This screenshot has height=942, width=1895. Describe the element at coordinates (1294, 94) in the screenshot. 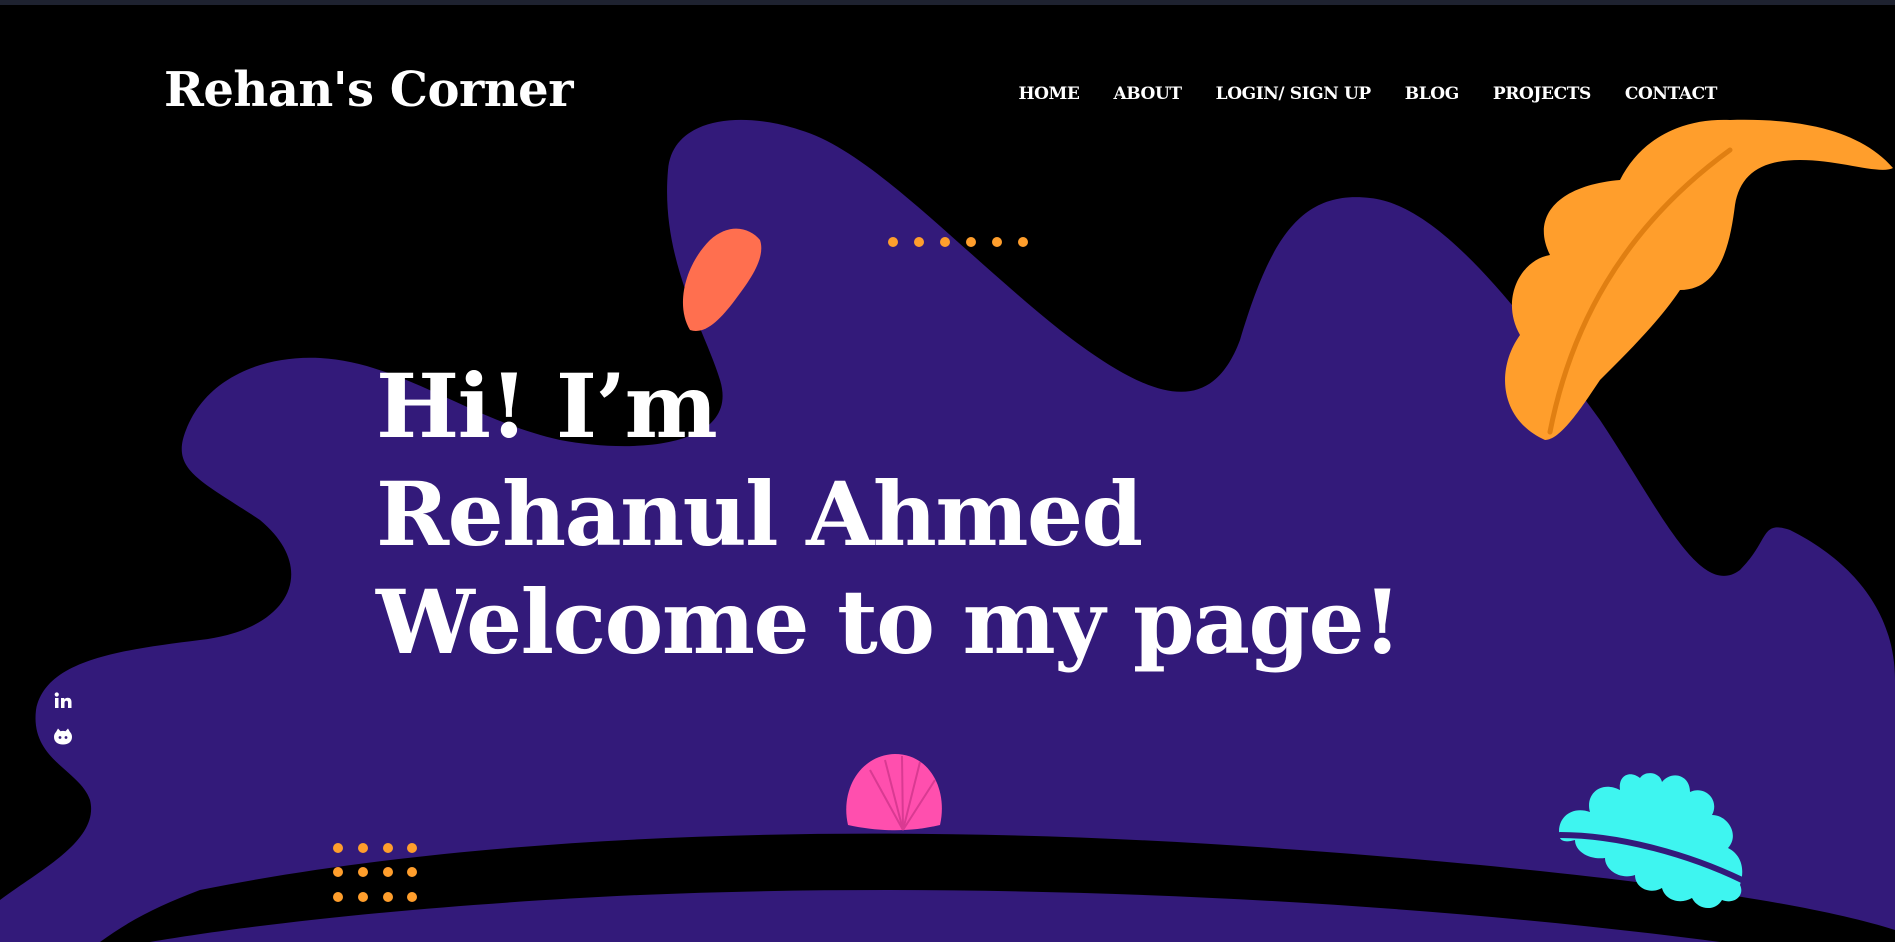

I see `nav-login-signup-link: LOGIN/ SIGN UP` at that location.